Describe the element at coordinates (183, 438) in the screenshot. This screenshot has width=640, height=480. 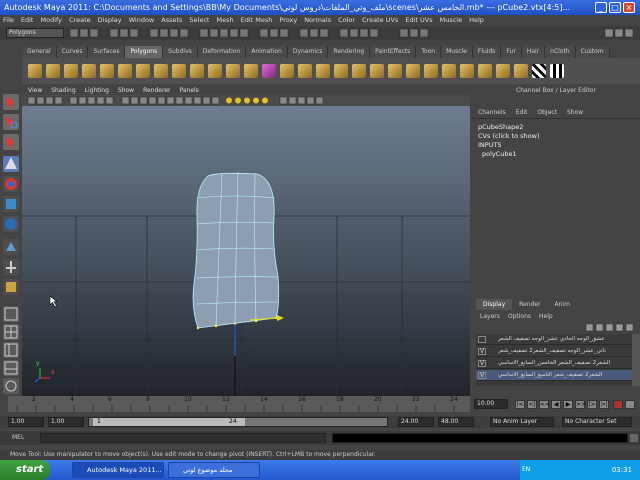
I see `command-input` at that location.